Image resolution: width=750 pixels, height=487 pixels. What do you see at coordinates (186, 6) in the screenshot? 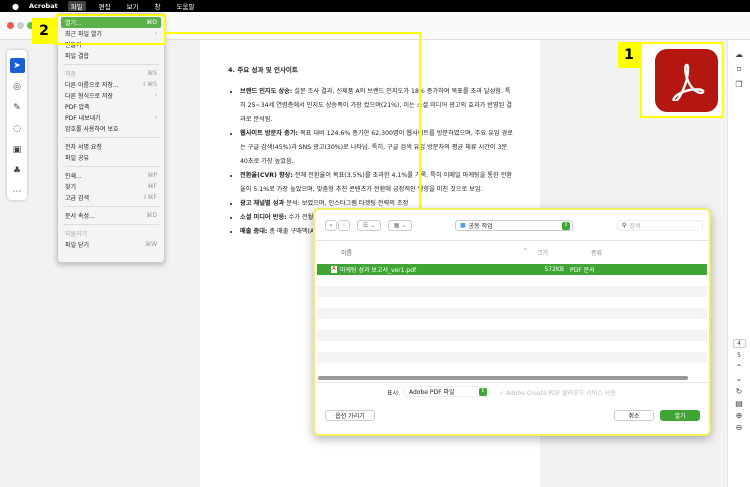
I see `menu-help: 도움말` at bounding box center [186, 6].